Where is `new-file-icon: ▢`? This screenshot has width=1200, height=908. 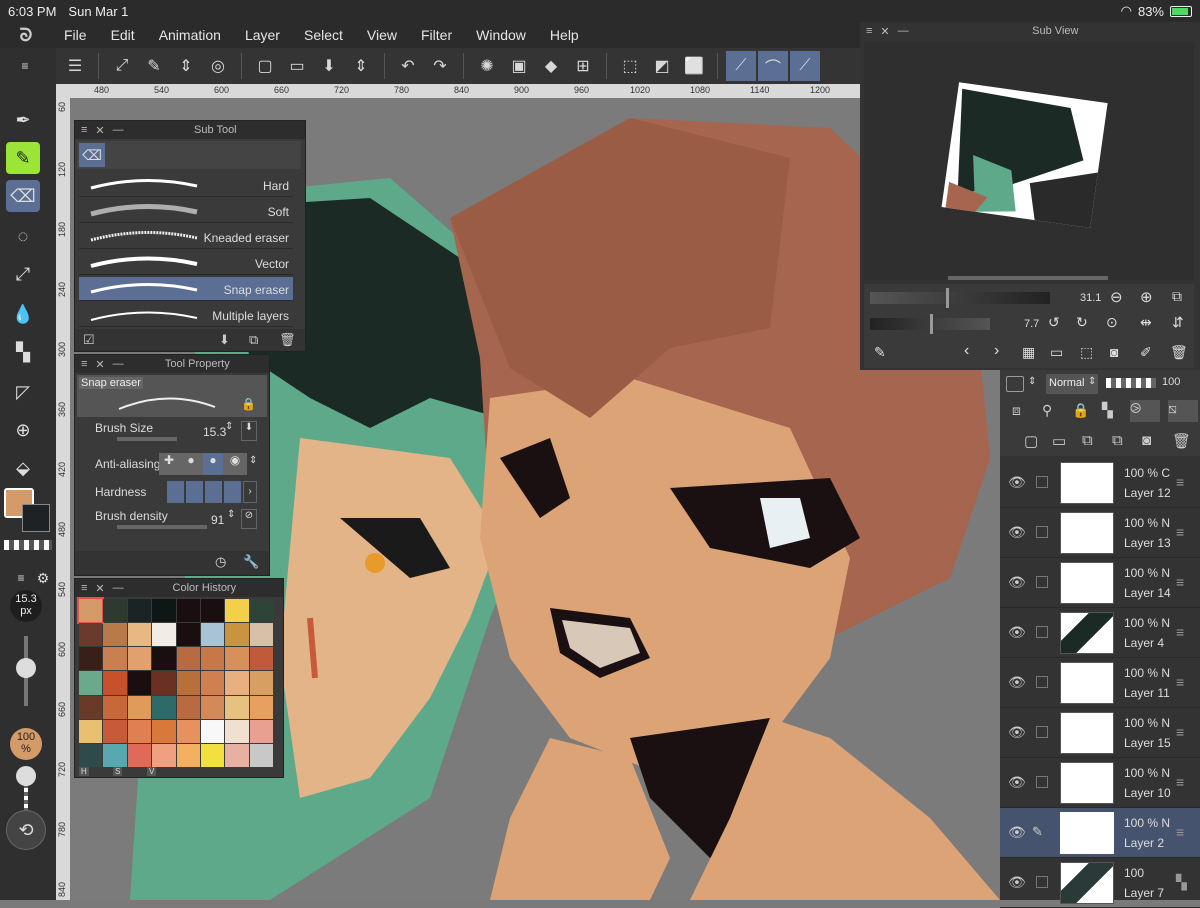 new-file-icon: ▢ is located at coordinates (265, 66).